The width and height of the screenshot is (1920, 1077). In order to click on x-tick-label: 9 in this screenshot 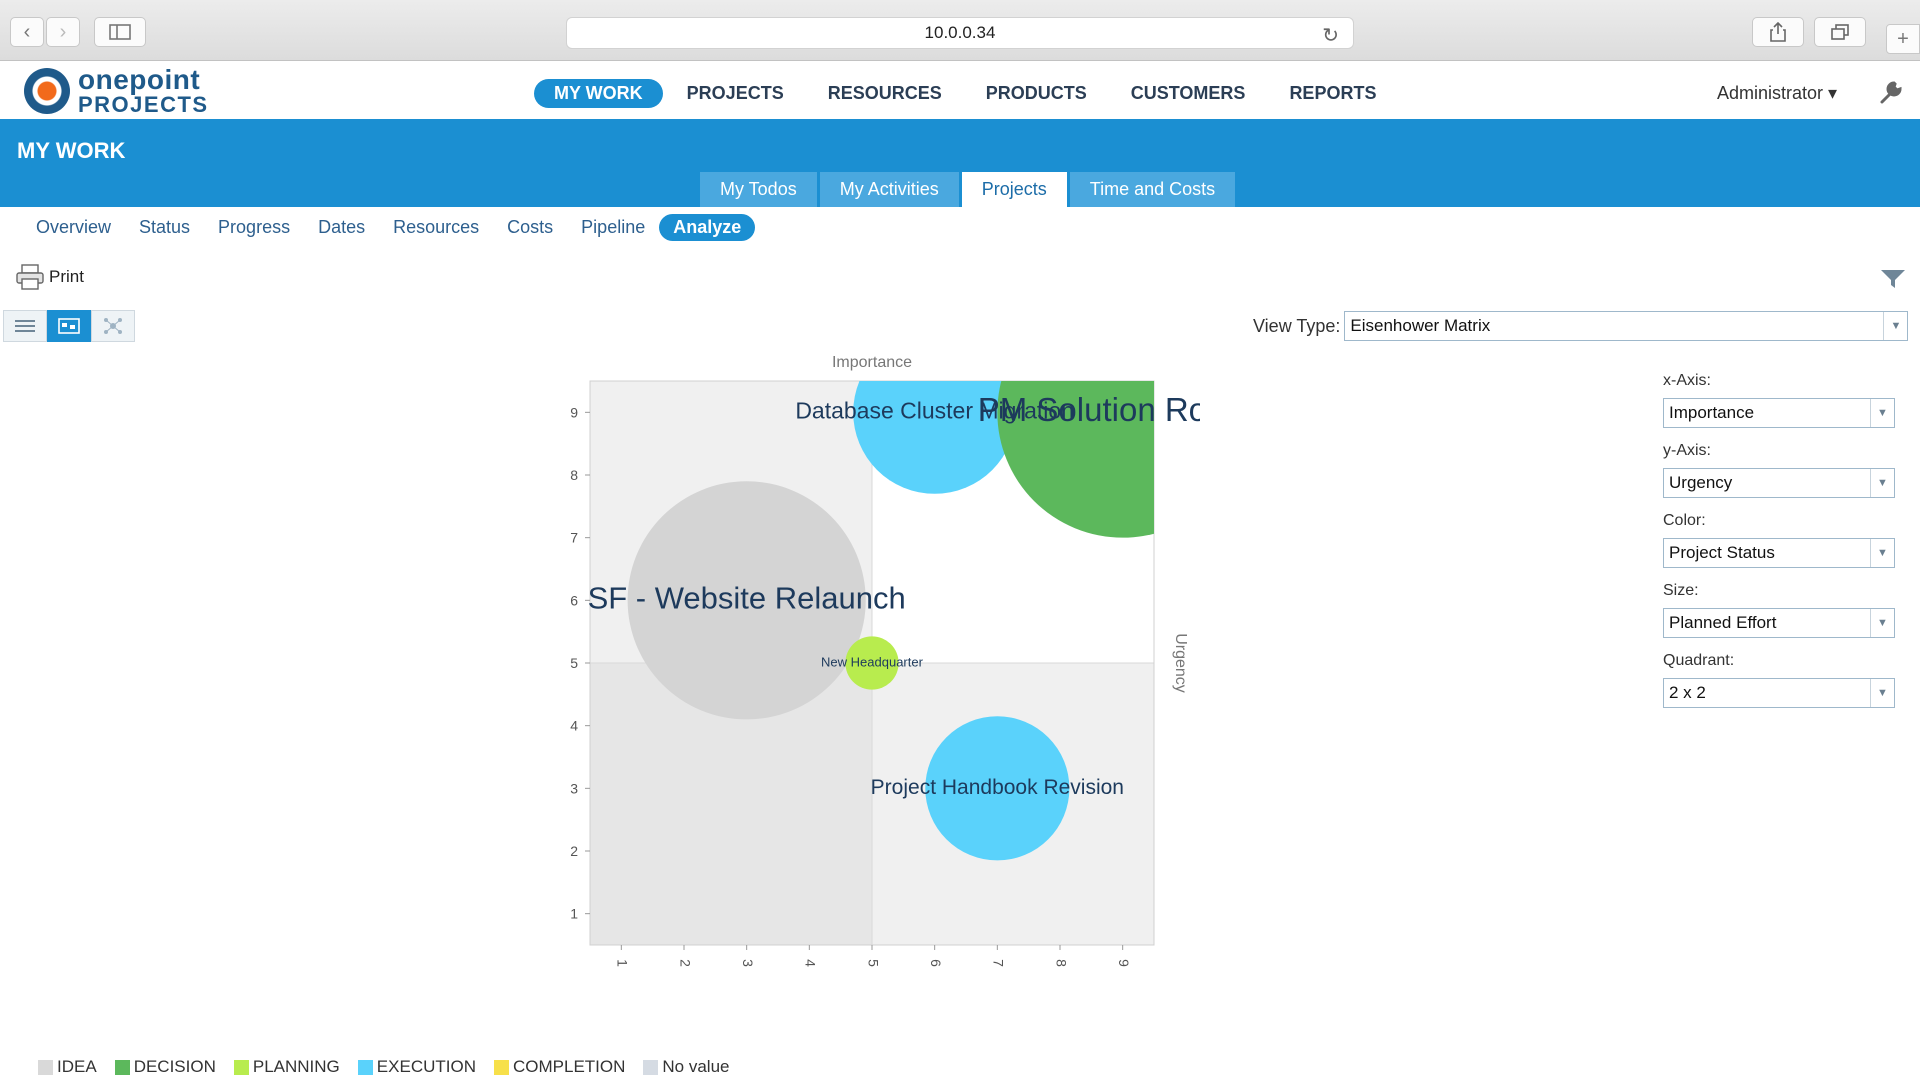, I will do `click(1124, 963)`.